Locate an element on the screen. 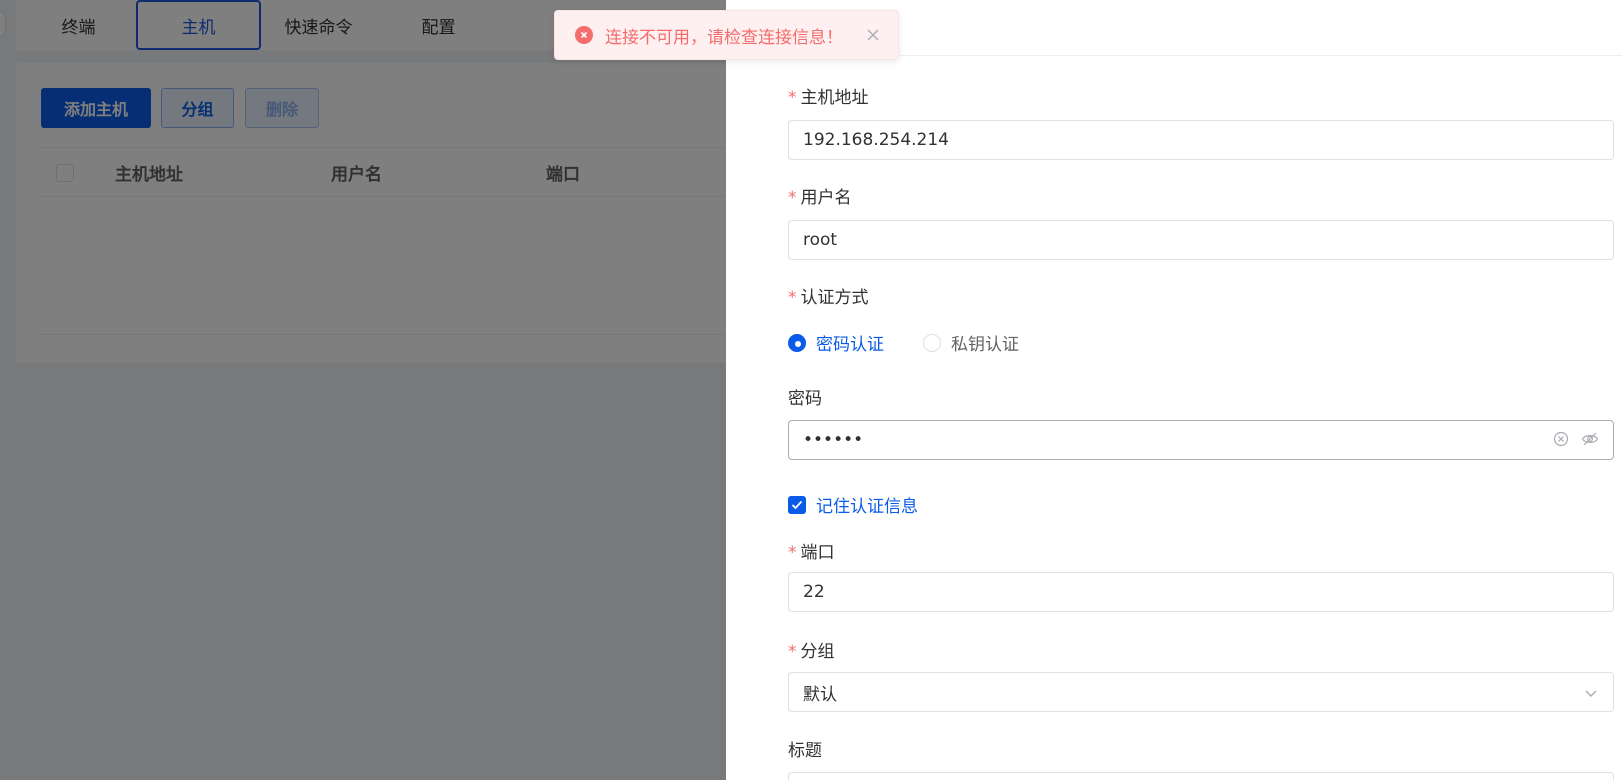 Image resolution: width=1622 pixels, height=780 pixels. port-input: 22 is located at coordinates (1201, 592).